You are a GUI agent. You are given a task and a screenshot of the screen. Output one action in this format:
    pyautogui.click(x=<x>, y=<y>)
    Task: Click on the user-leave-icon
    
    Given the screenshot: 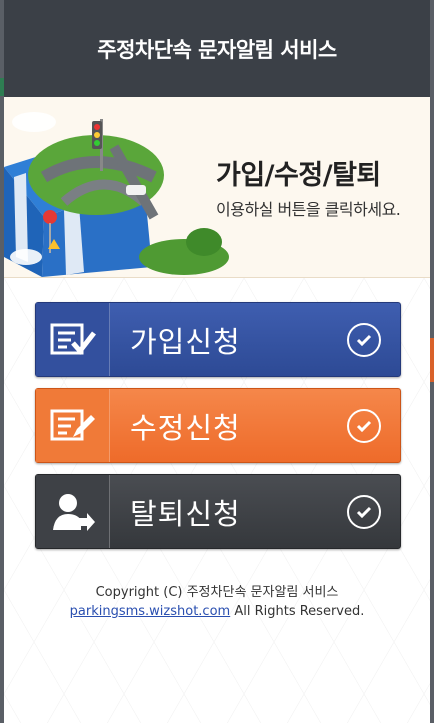 What is the action you would take?
    pyautogui.click(x=73, y=511)
    